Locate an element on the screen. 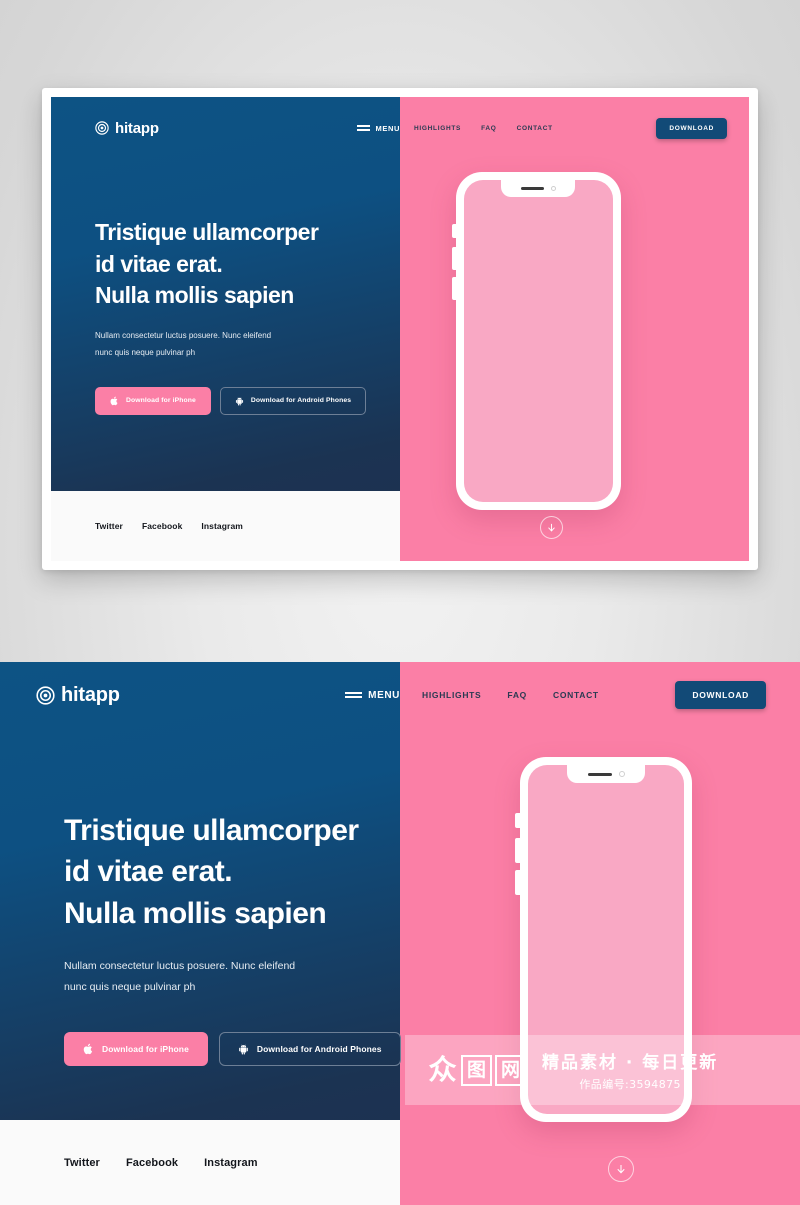 The height and width of the screenshot is (1205, 800). phone-frame is located at coordinates (536, 341).